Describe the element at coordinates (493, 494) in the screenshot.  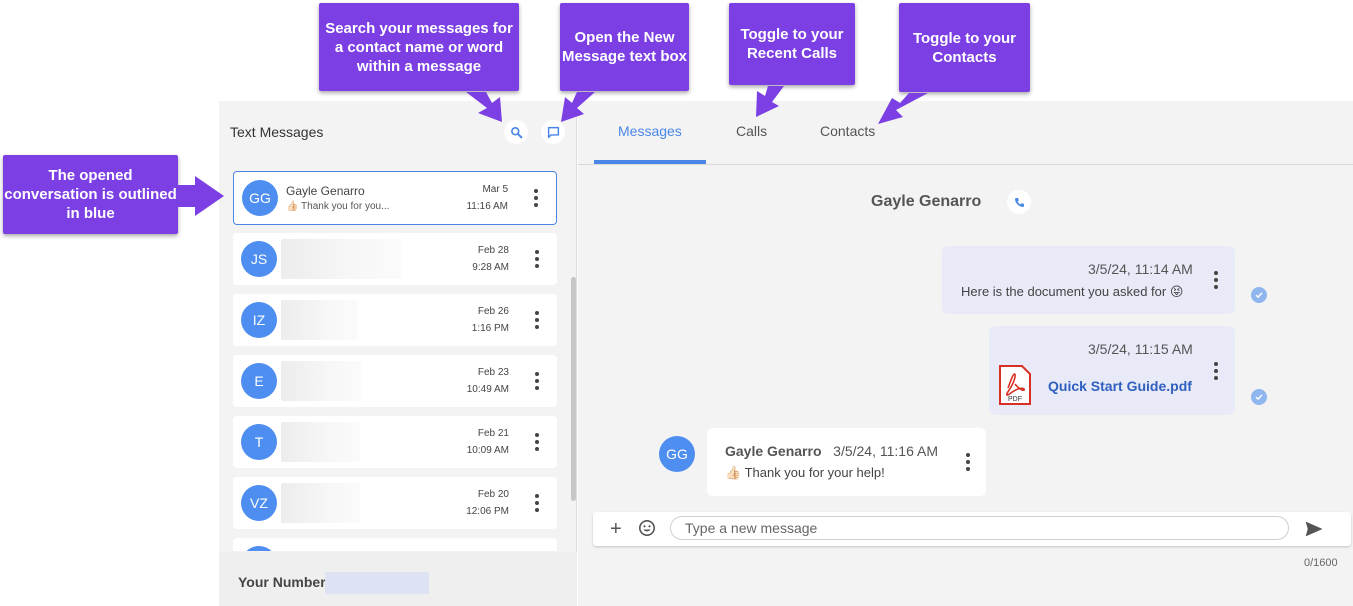
I see `conversation-date: Feb 20` at that location.